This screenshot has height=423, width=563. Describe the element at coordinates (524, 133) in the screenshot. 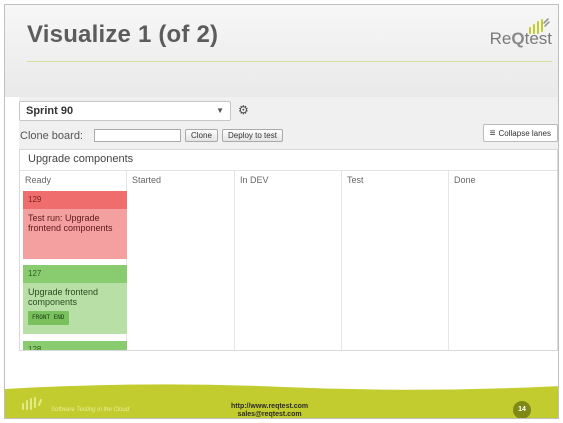

I see `collapse-lanes-label: Collapse lanes` at that location.